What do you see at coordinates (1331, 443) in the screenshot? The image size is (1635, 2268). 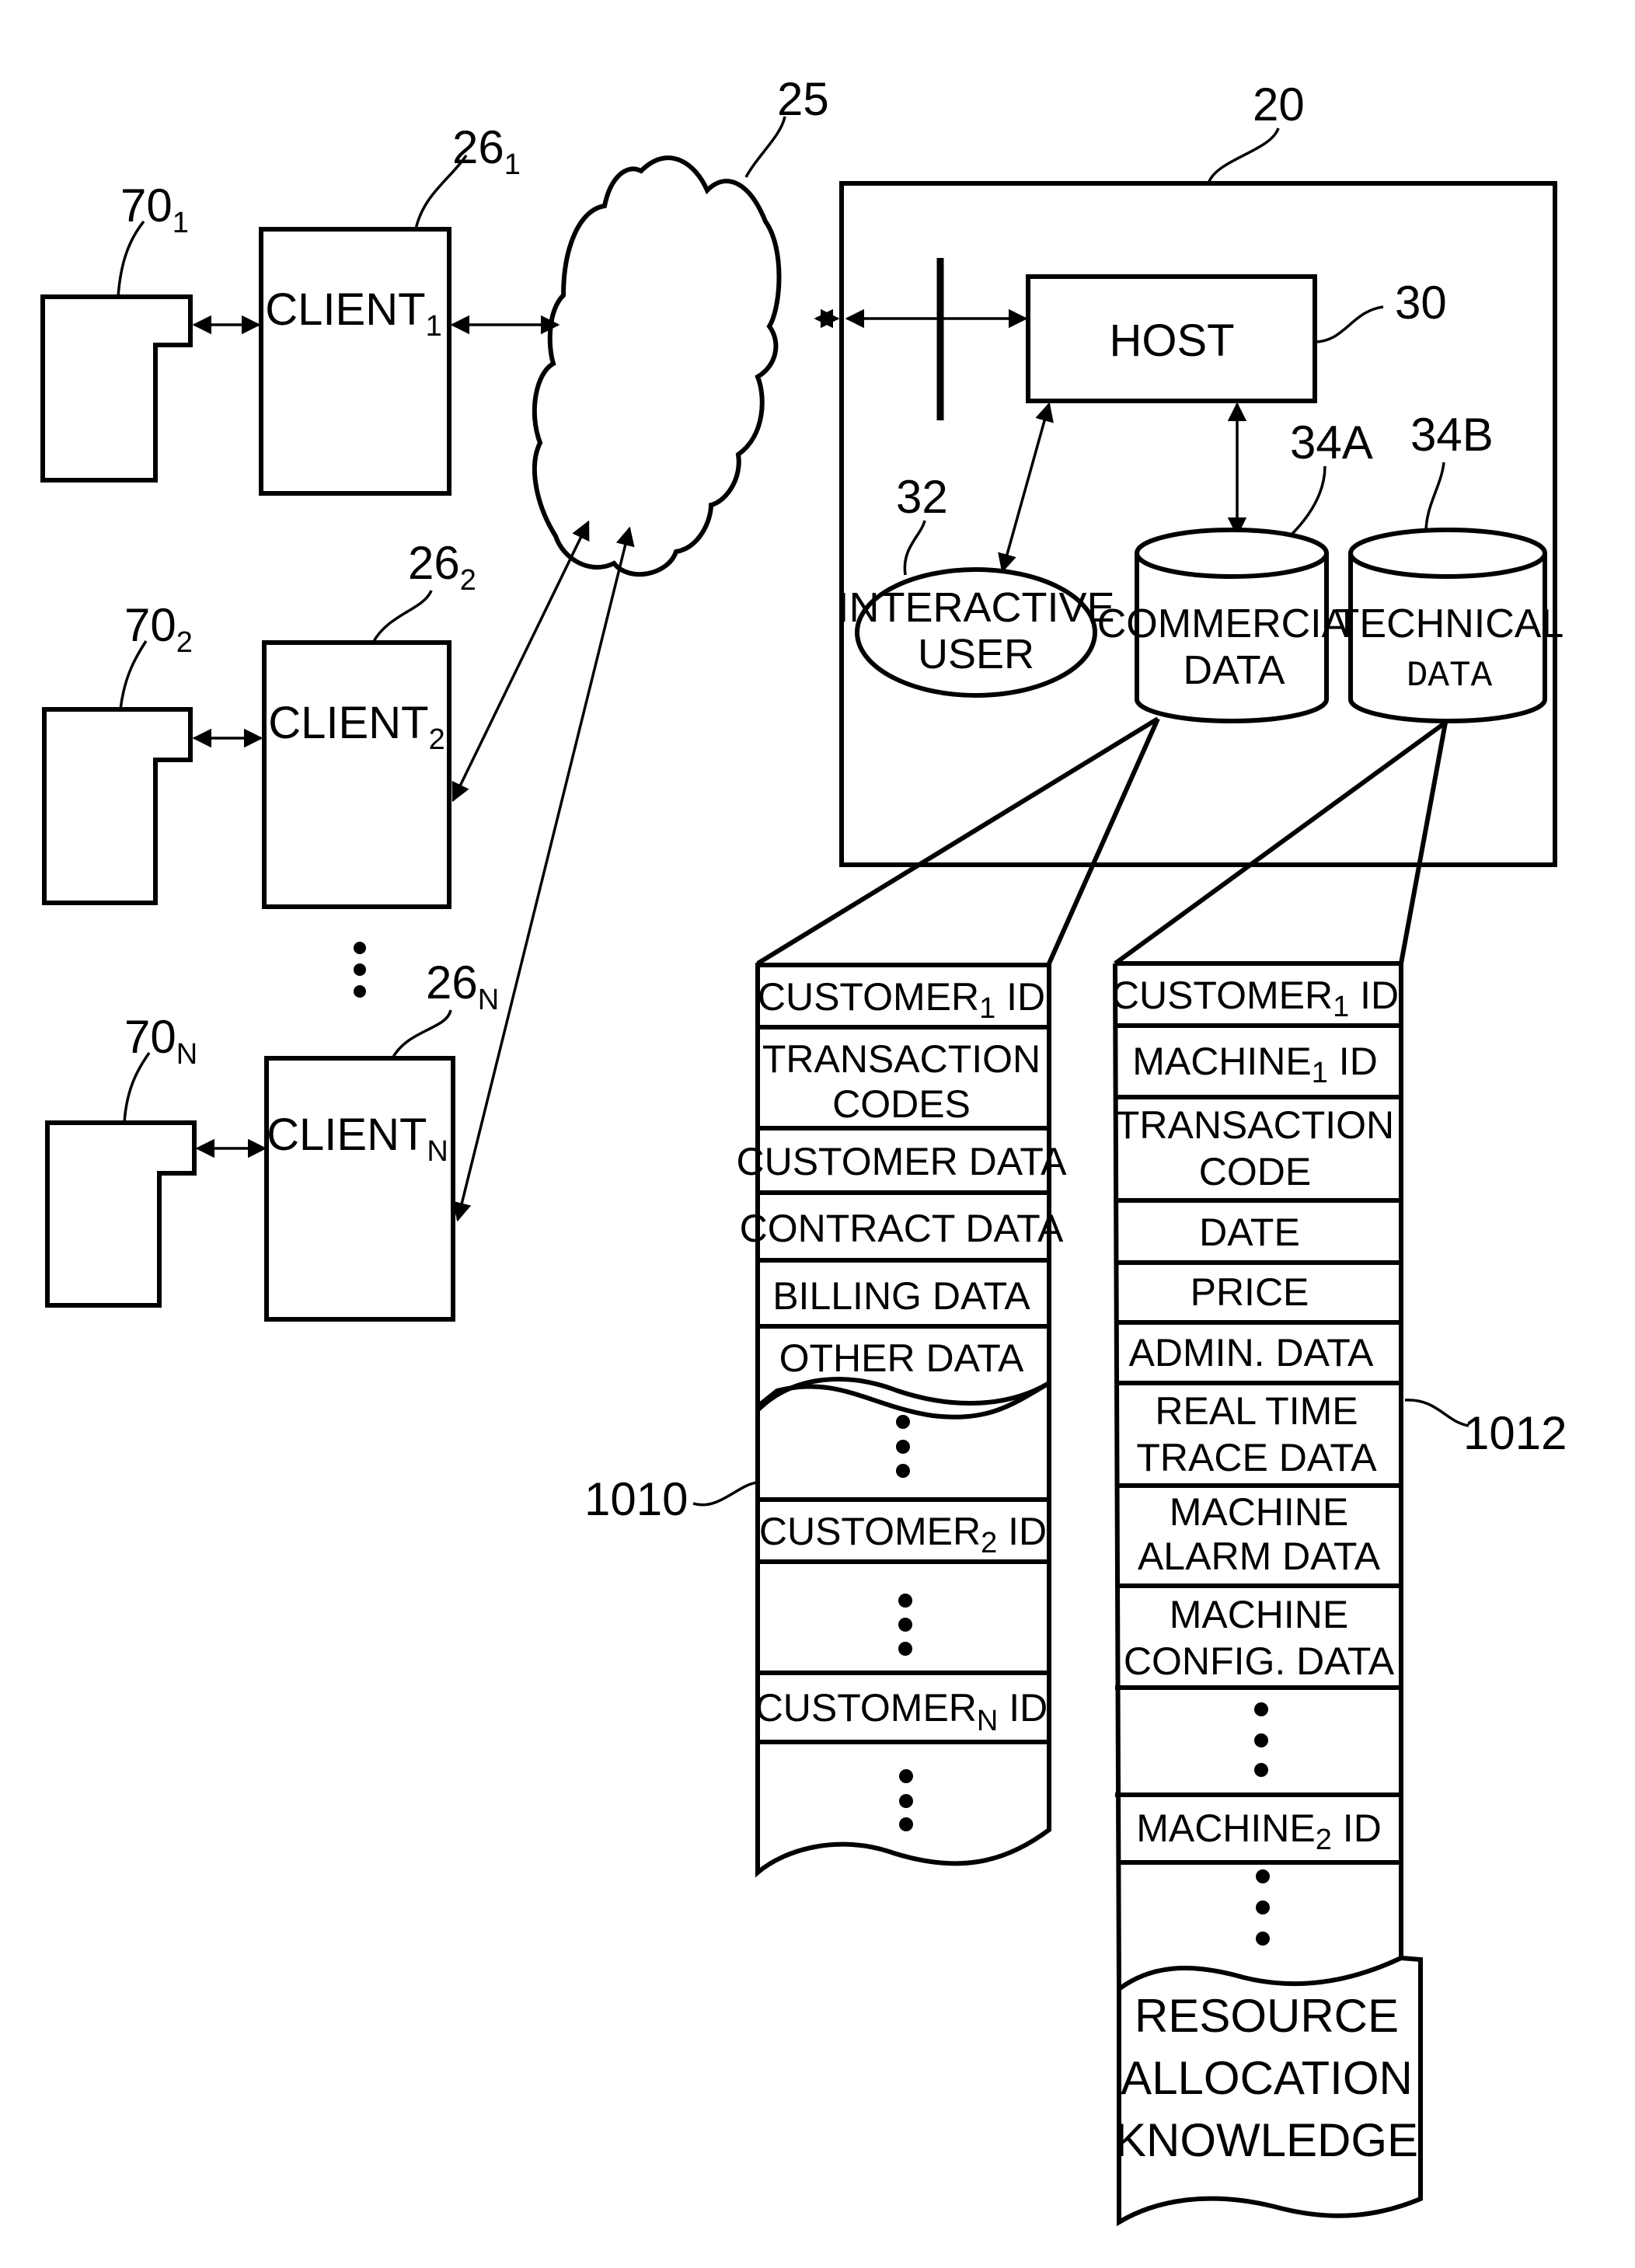 I see `ref-34a: 34A` at bounding box center [1331, 443].